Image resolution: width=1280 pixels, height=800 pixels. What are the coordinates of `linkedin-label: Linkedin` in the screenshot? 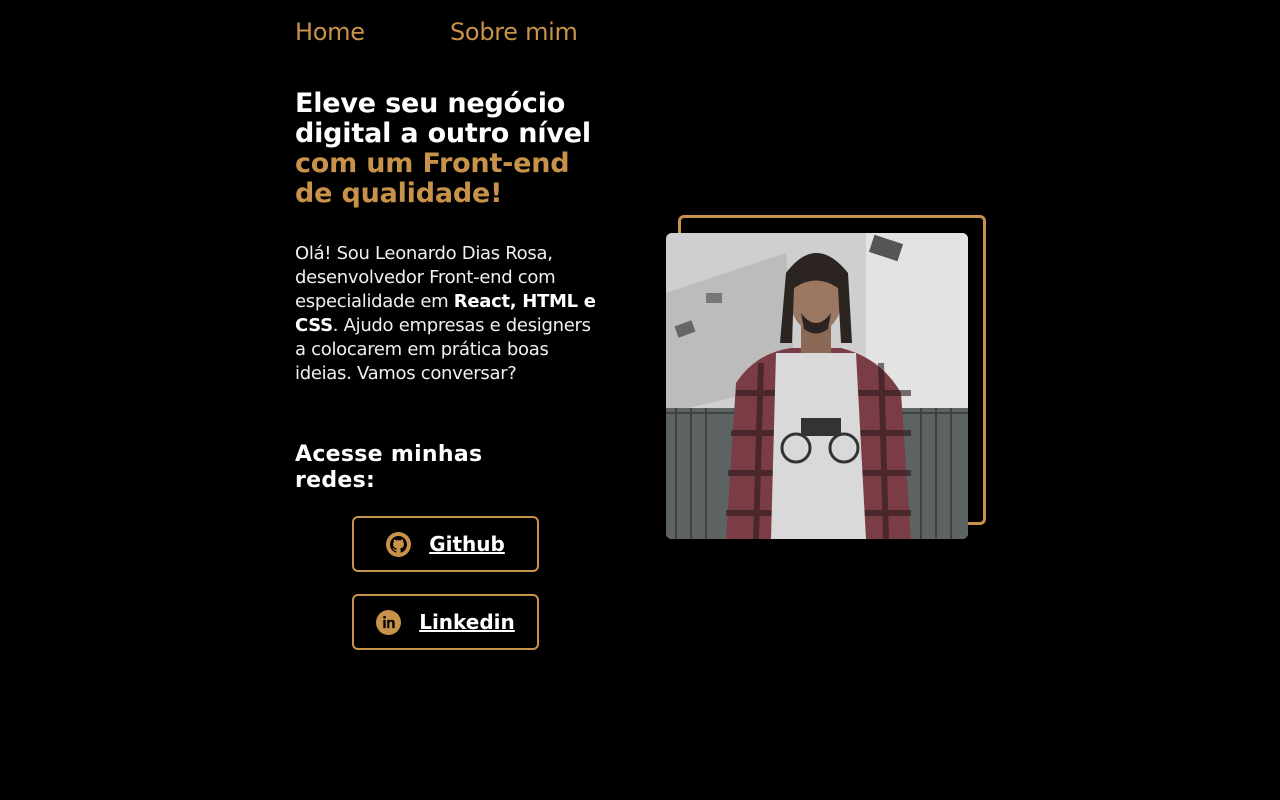 It's located at (467, 622).